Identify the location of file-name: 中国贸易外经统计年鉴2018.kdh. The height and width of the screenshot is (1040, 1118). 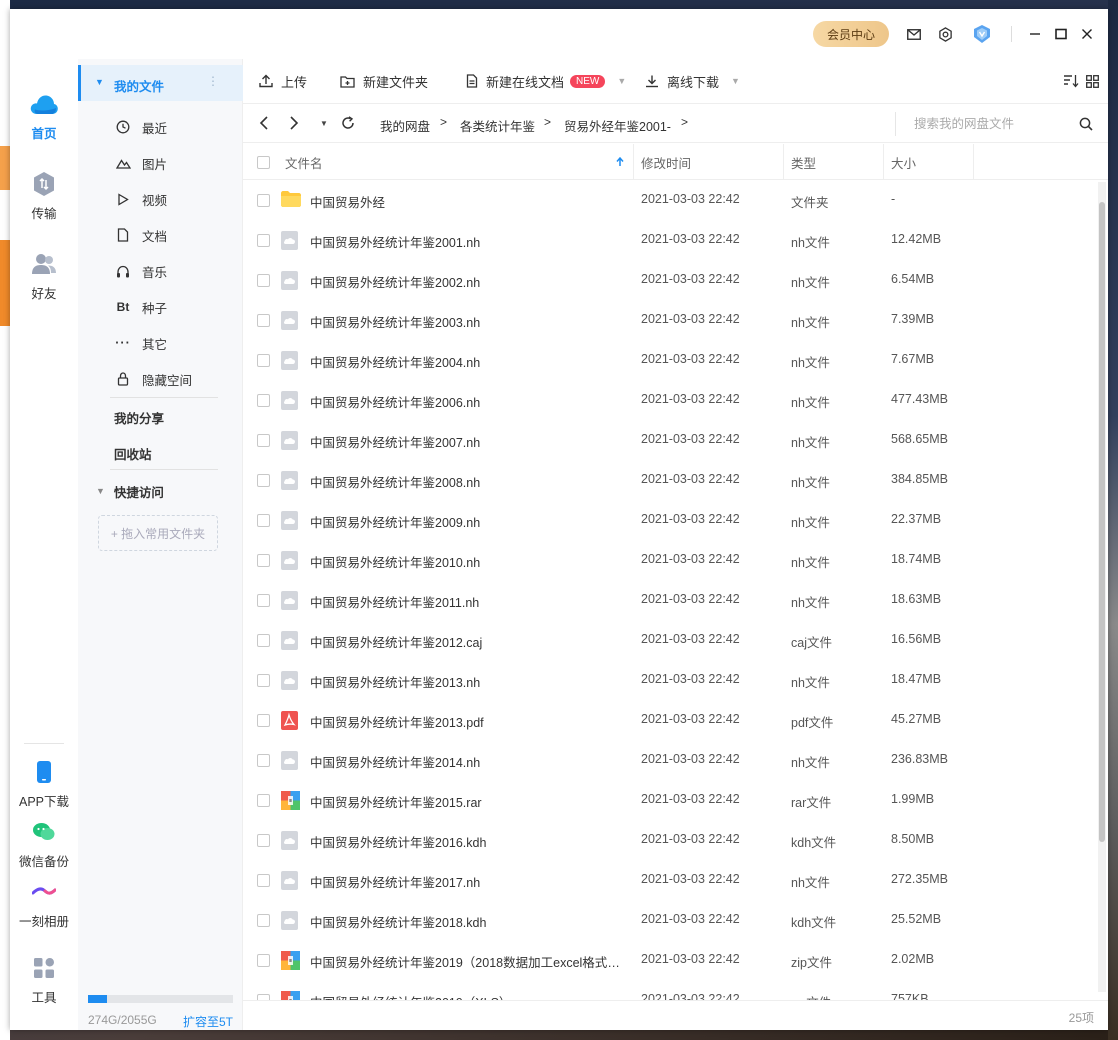
(398, 921).